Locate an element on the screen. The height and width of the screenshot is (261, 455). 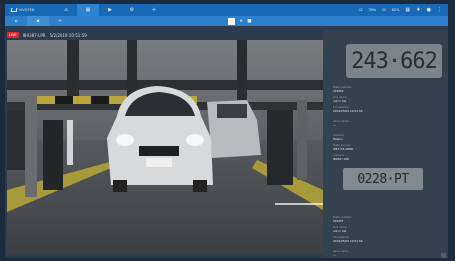
tab-liveview: ▦ is located at coordinates (88, 10).